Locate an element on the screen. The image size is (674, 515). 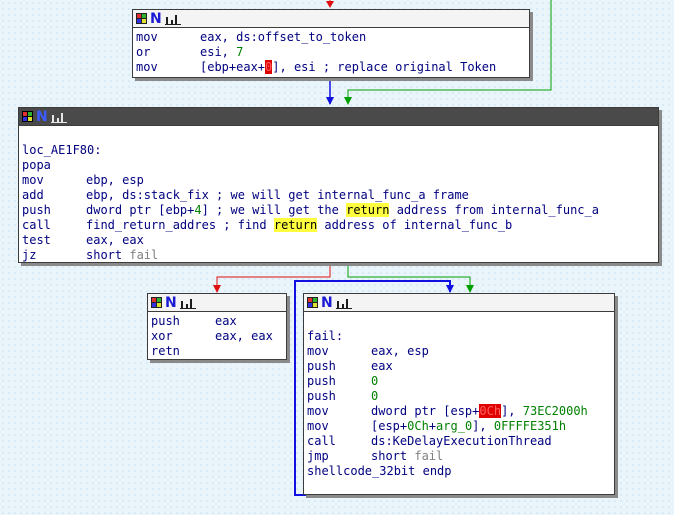
operand: 0FFFFE351h is located at coordinates (530, 426).